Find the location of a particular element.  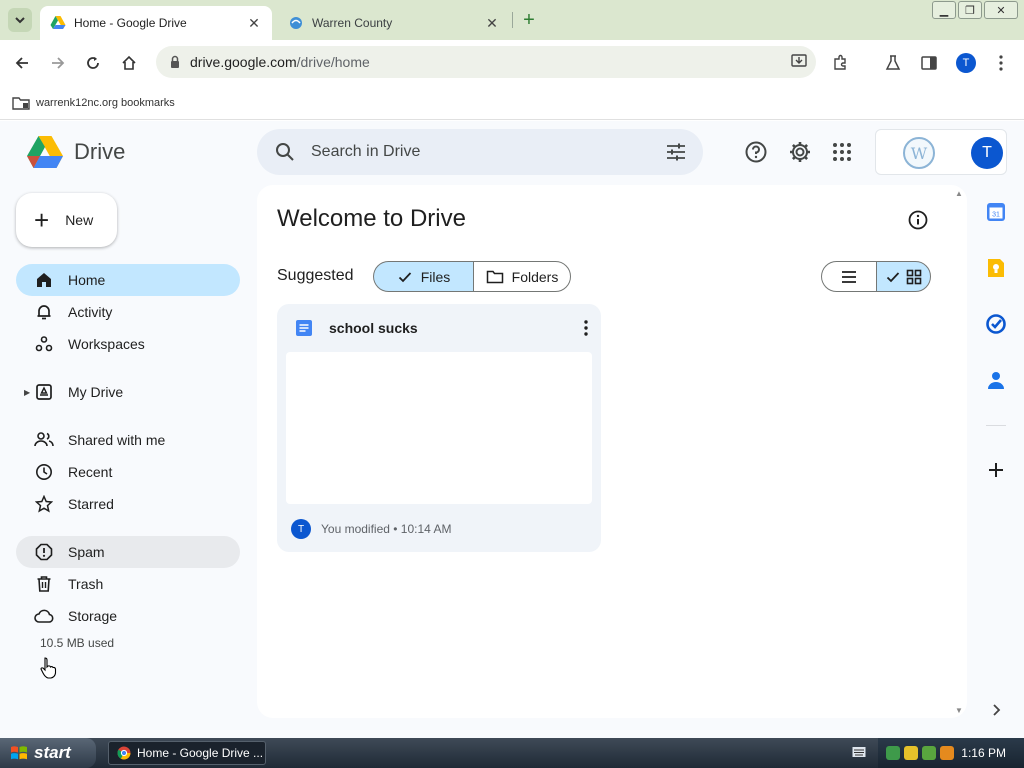

home-browser-icon is located at coordinates (129, 63).